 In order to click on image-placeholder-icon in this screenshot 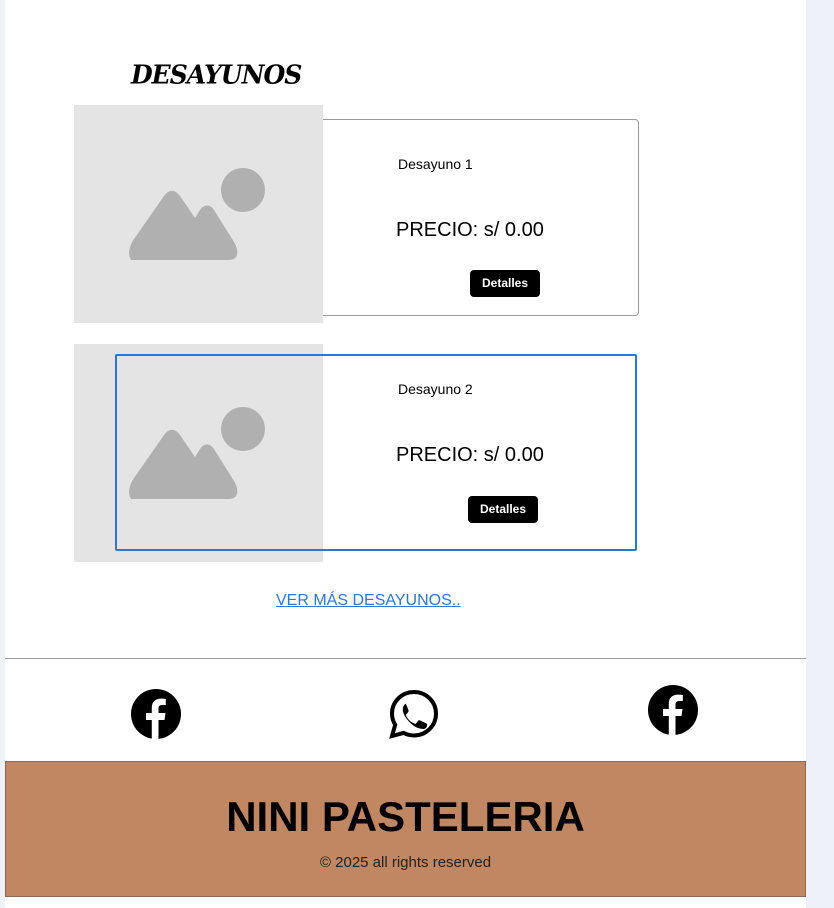, I will do `click(197, 214)`.